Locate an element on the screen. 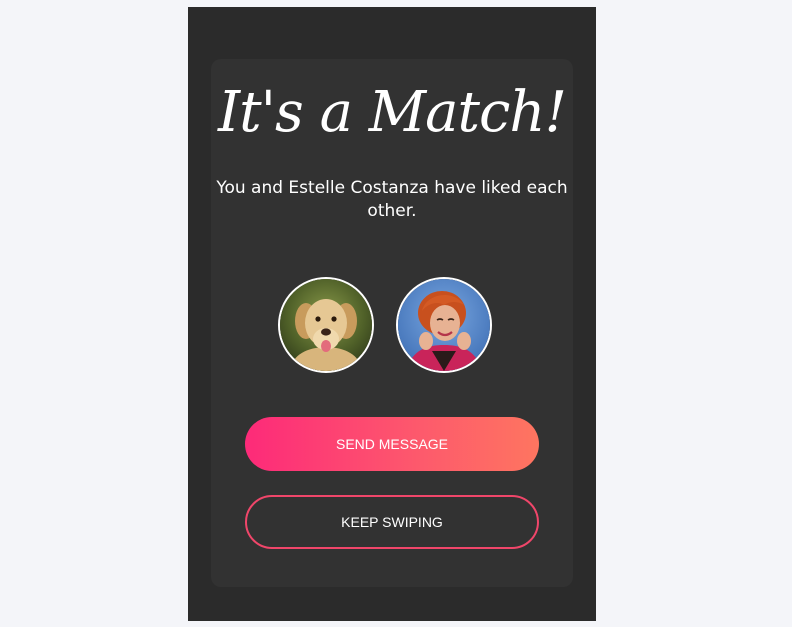  match-title: It's a Match! is located at coordinates (392, 112).